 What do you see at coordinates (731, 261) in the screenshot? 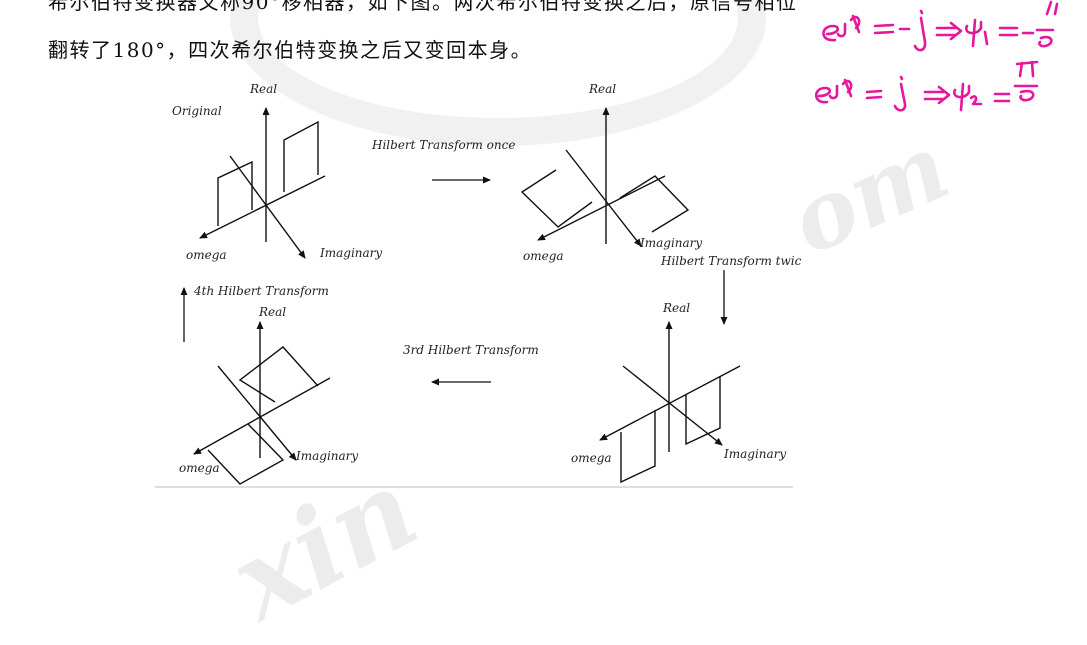
I see `transform-label: Hilbert Transform twic` at bounding box center [731, 261].